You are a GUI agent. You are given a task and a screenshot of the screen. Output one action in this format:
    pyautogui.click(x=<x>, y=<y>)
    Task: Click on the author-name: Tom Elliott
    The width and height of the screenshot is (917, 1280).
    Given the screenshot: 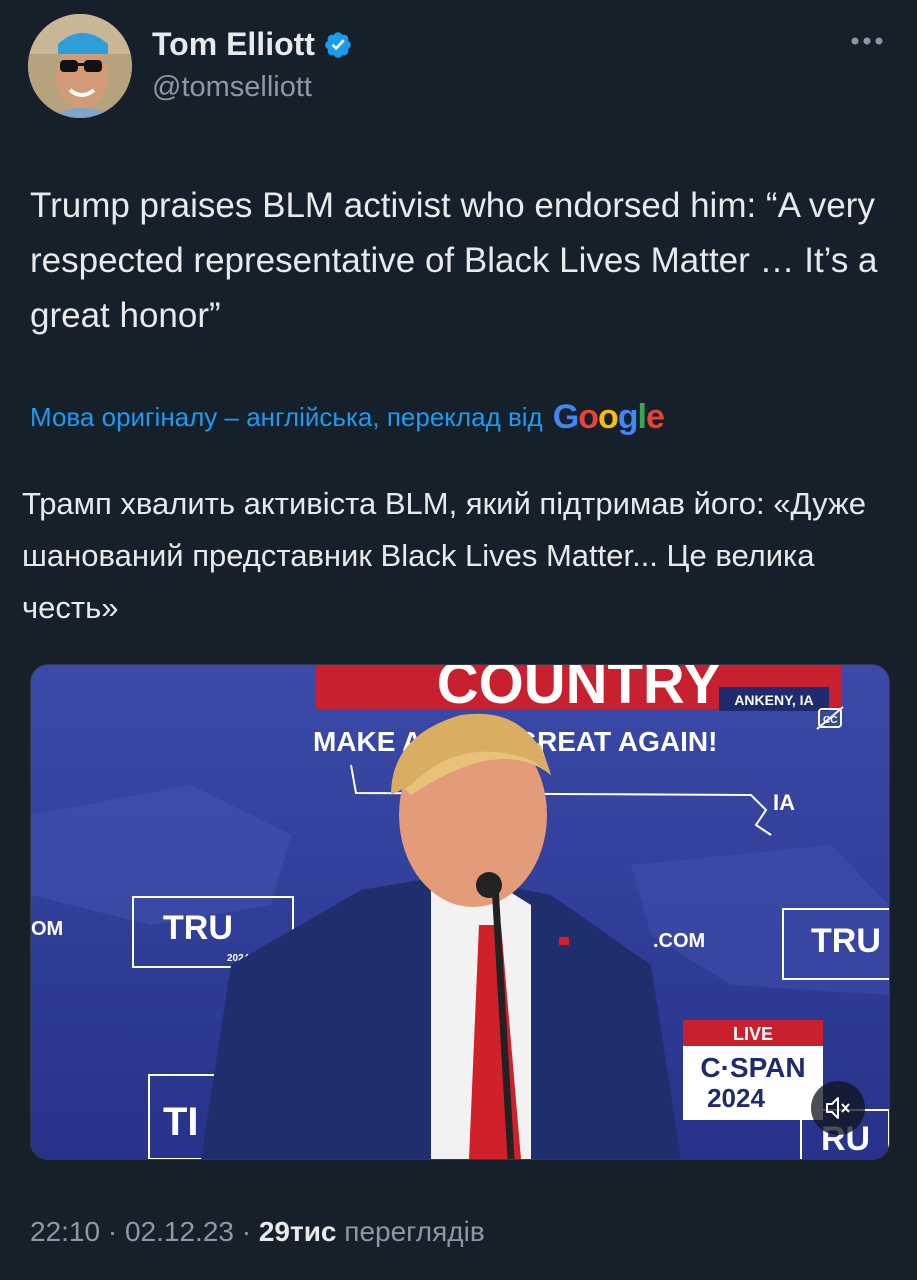 What is the action you would take?
    pyautogui.click(x=233, y=44)
    